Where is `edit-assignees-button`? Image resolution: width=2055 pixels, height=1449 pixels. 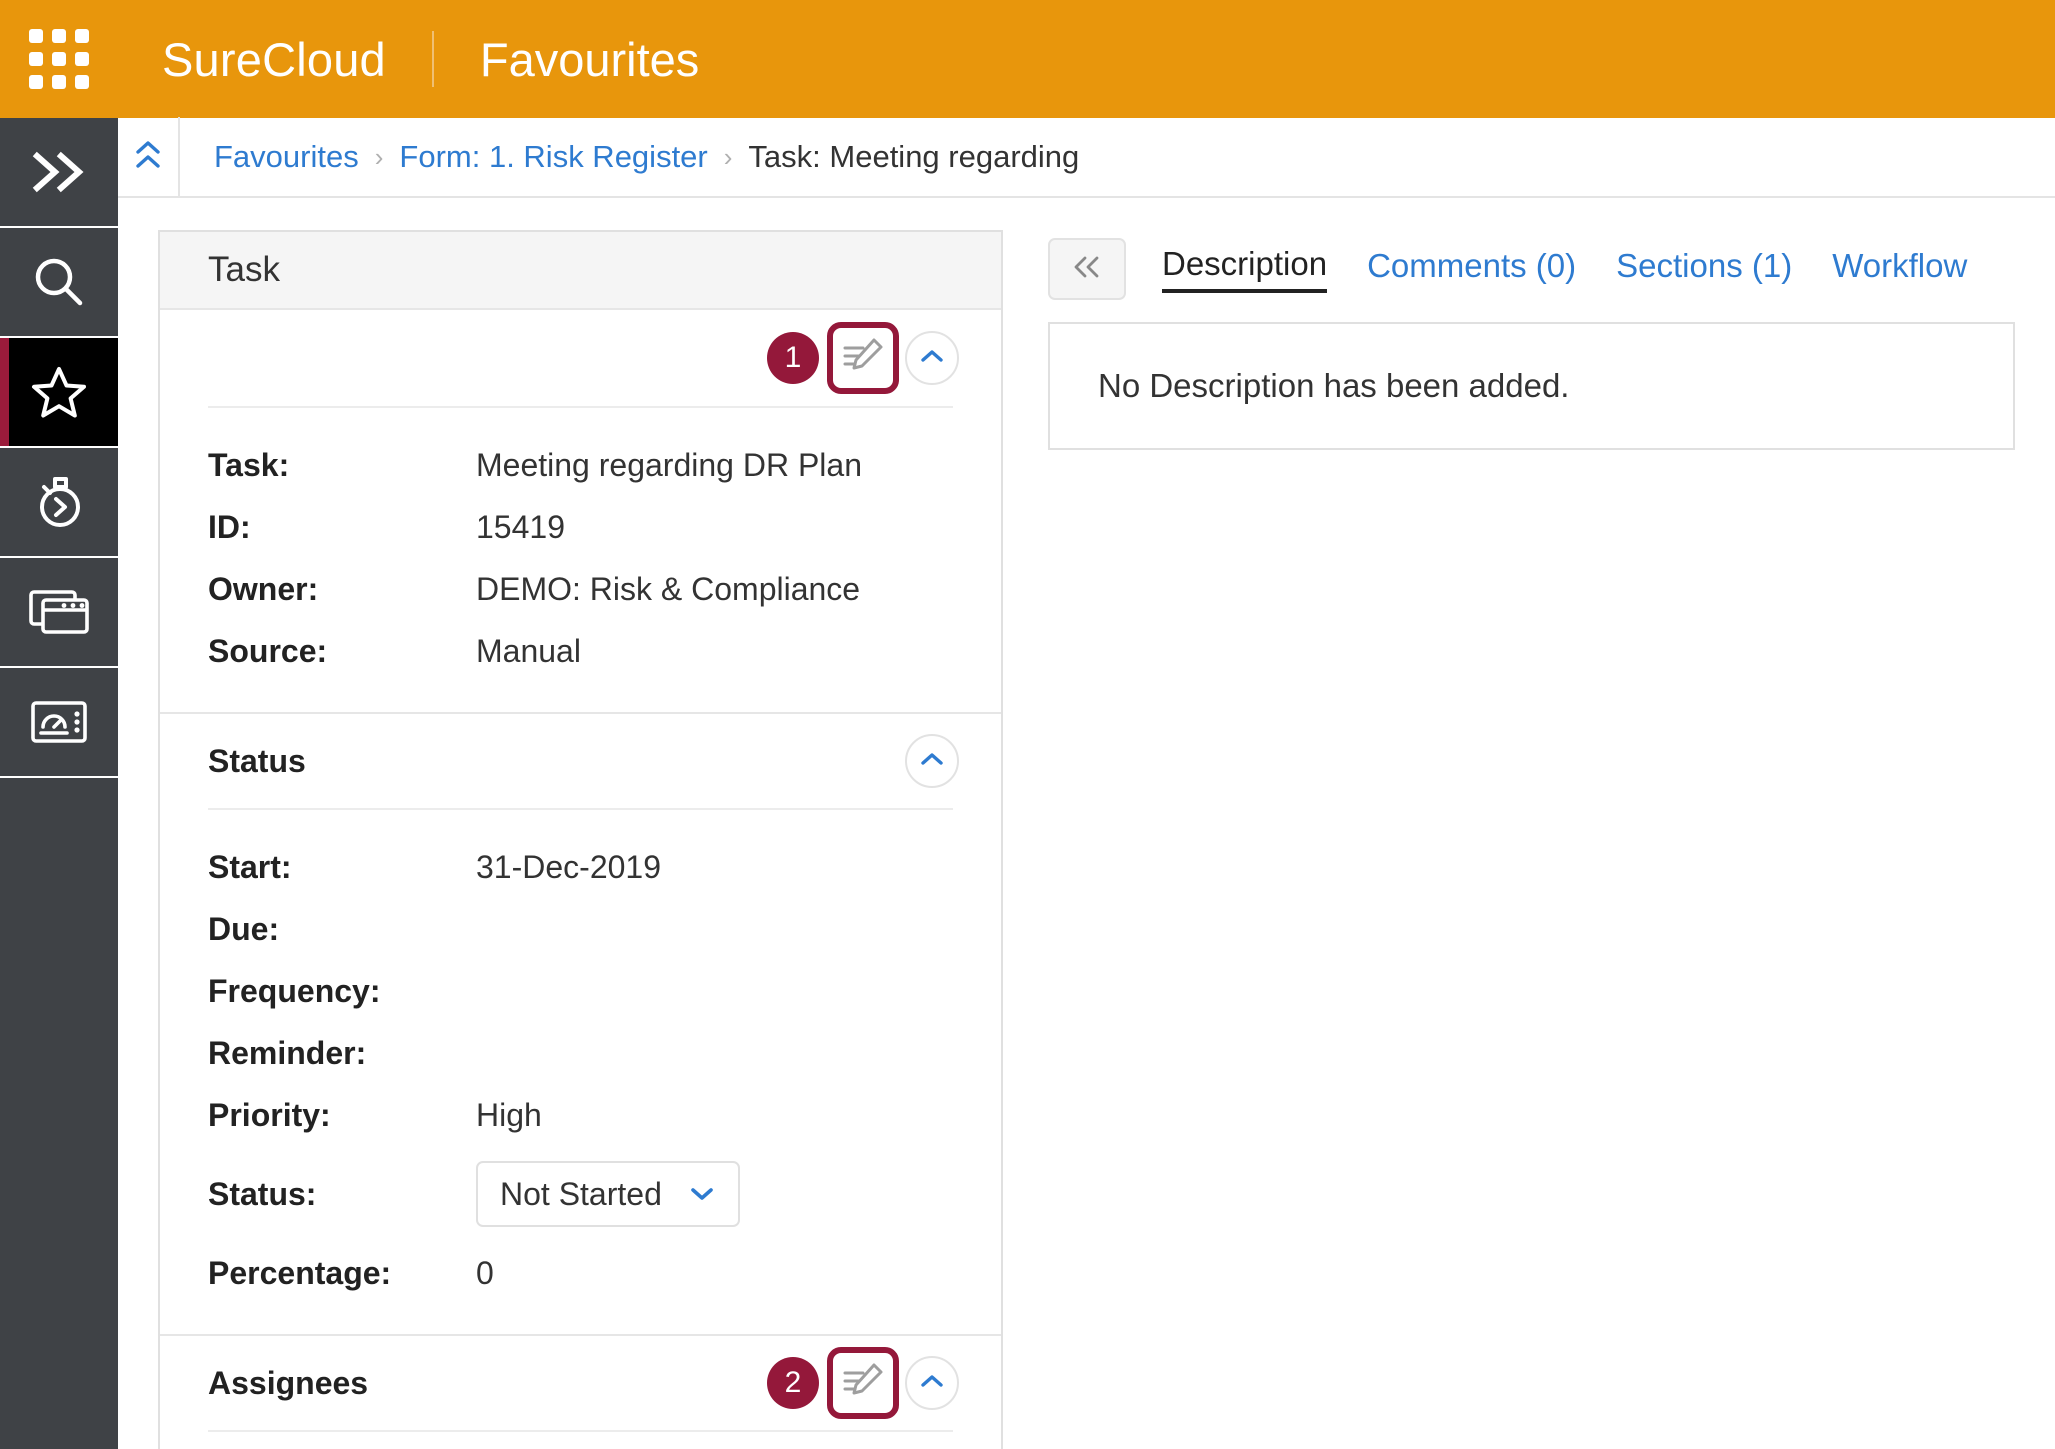
edit-assignees-button is located at coordinates (863, 1383).